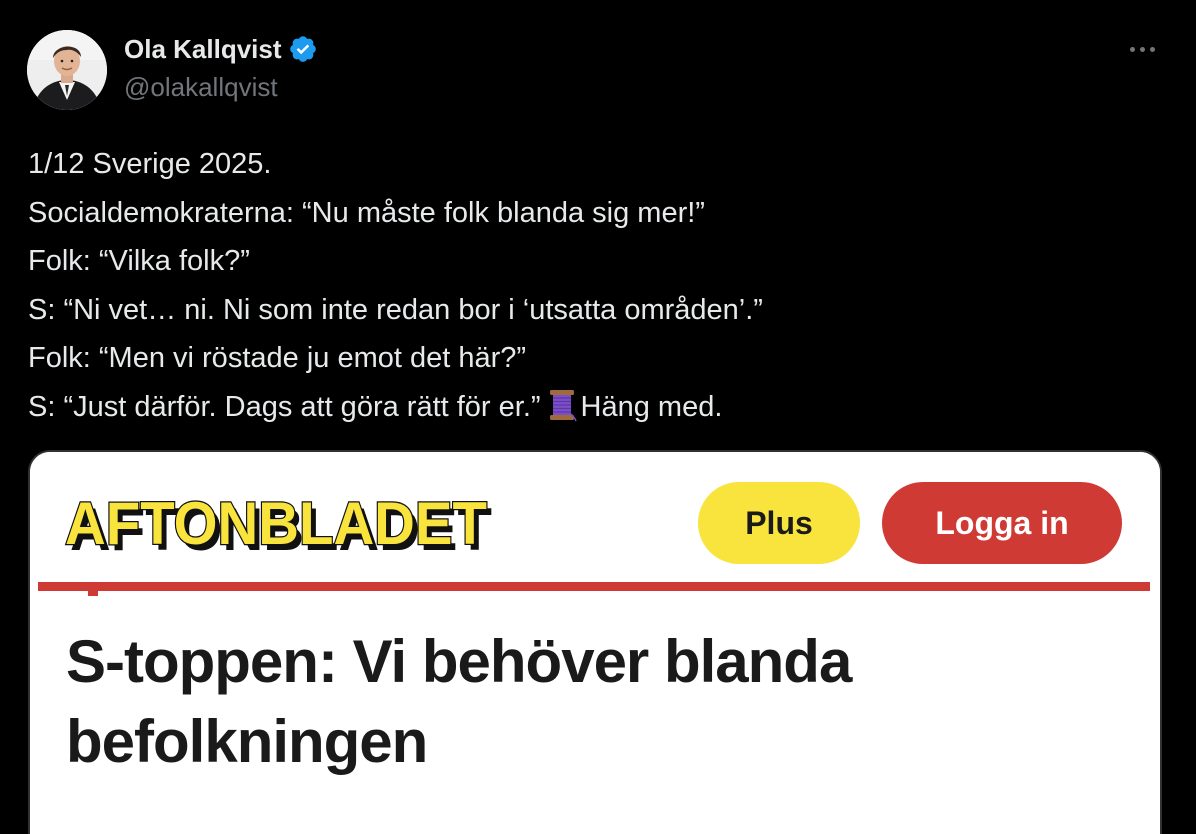 The image size is (1196, 834). I want to click on display-name-row: Ola Kallqvist, so click(221, 49).